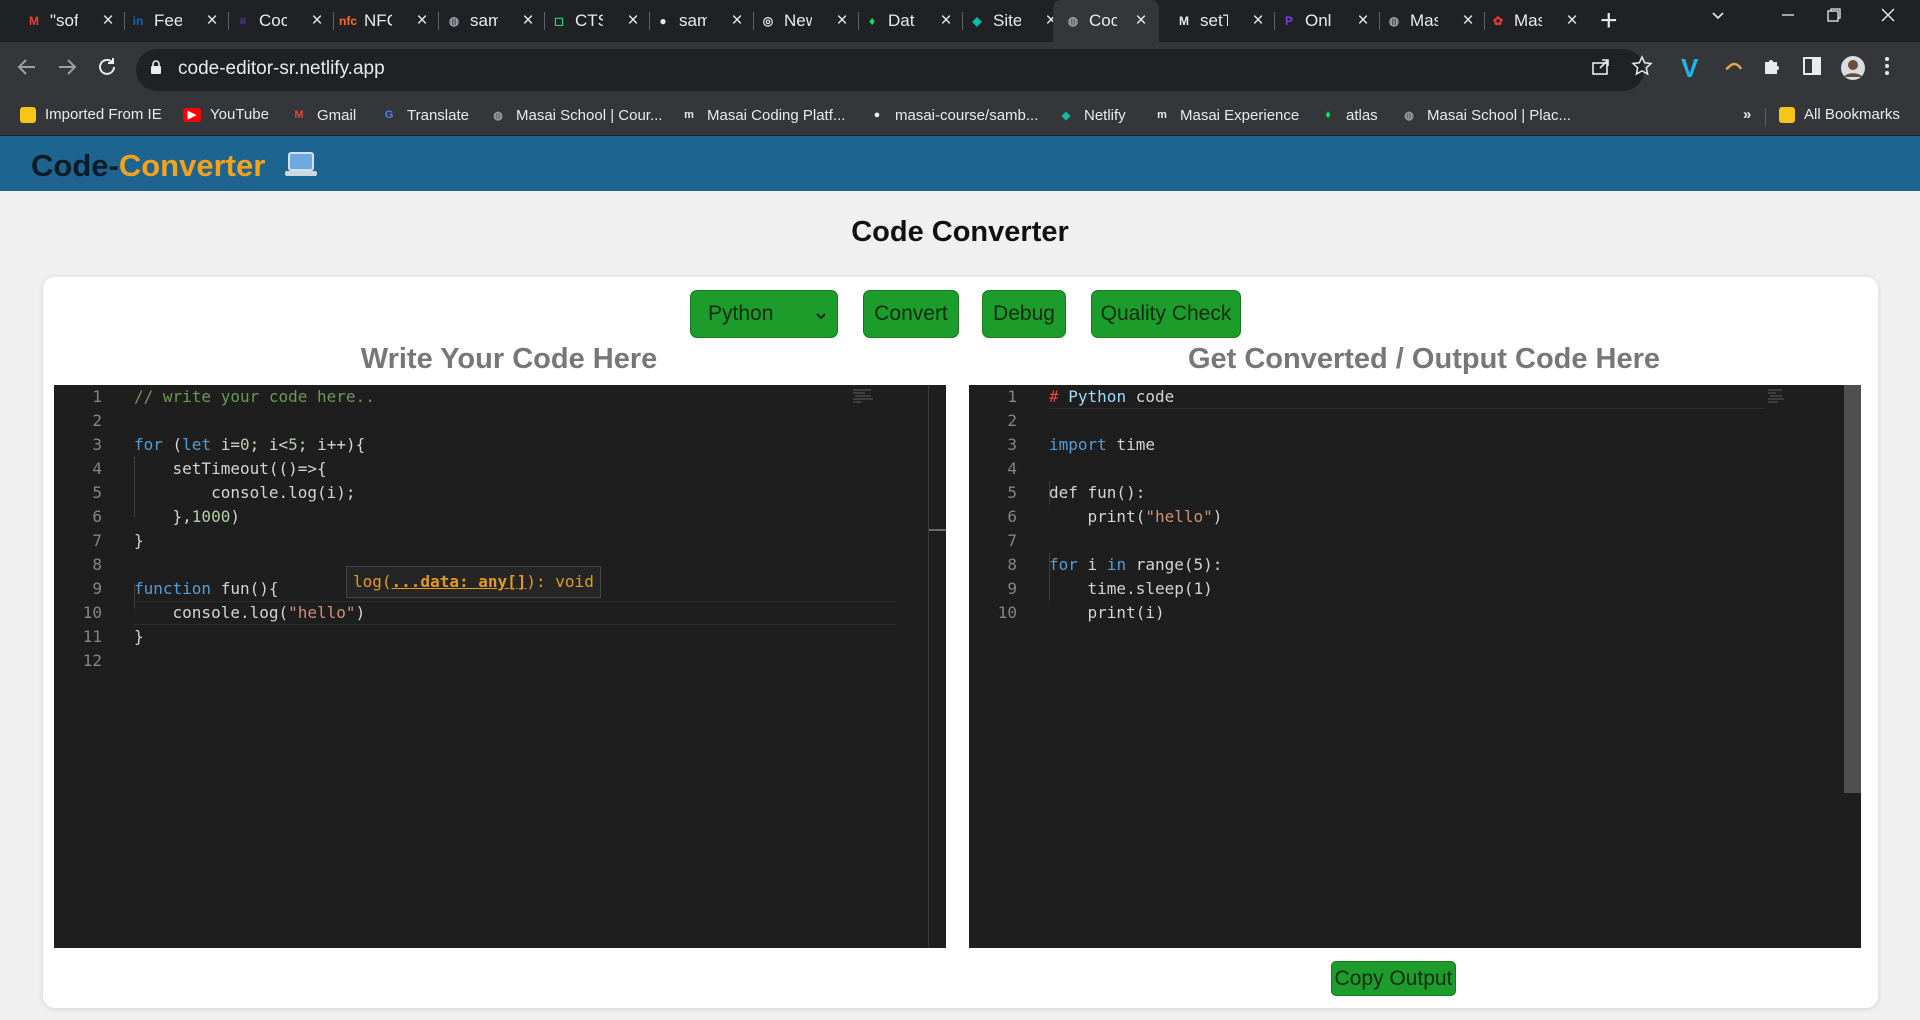 Image resolution: width=1920 pixels, height=1020 pixels. Describe the element at coordinates (1012, 396) in the screenshot. I see `line-number: 1` at that location.